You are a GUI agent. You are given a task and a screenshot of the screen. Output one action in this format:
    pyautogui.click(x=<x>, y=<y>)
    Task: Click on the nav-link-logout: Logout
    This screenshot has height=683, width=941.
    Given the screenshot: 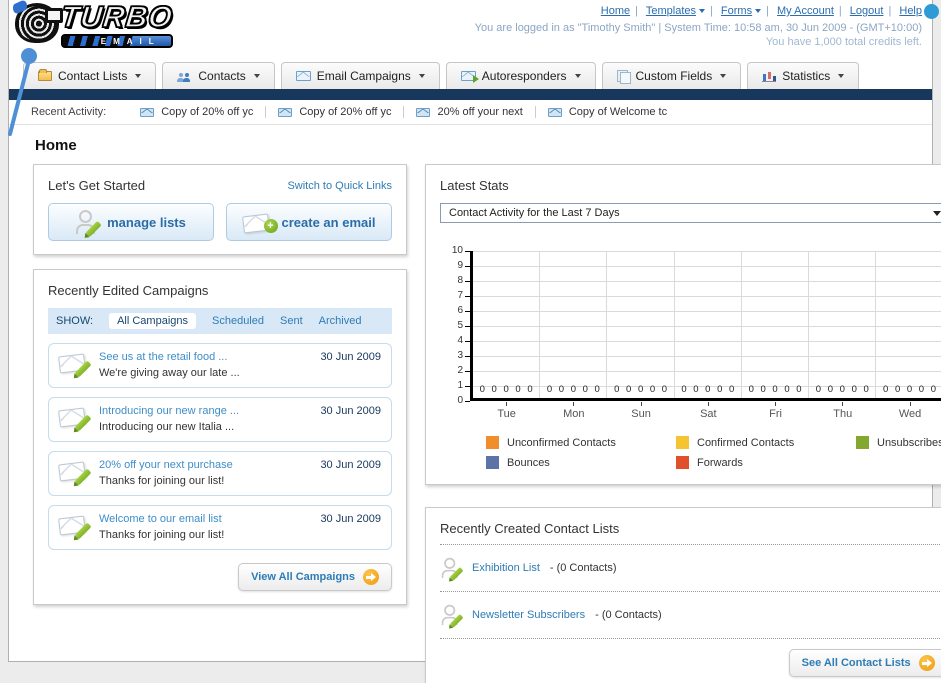 What is the action you would take?
    pyautogui.click(x=867, y=11)
    